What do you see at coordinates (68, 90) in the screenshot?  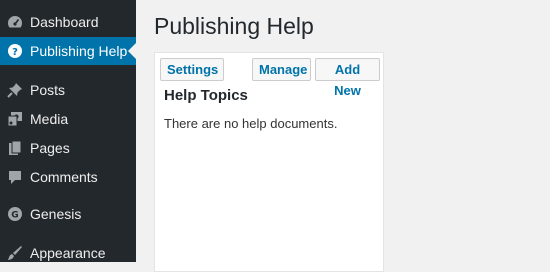 I see `sidebar-item-posts: Posts` at bounding box center [68, 90].